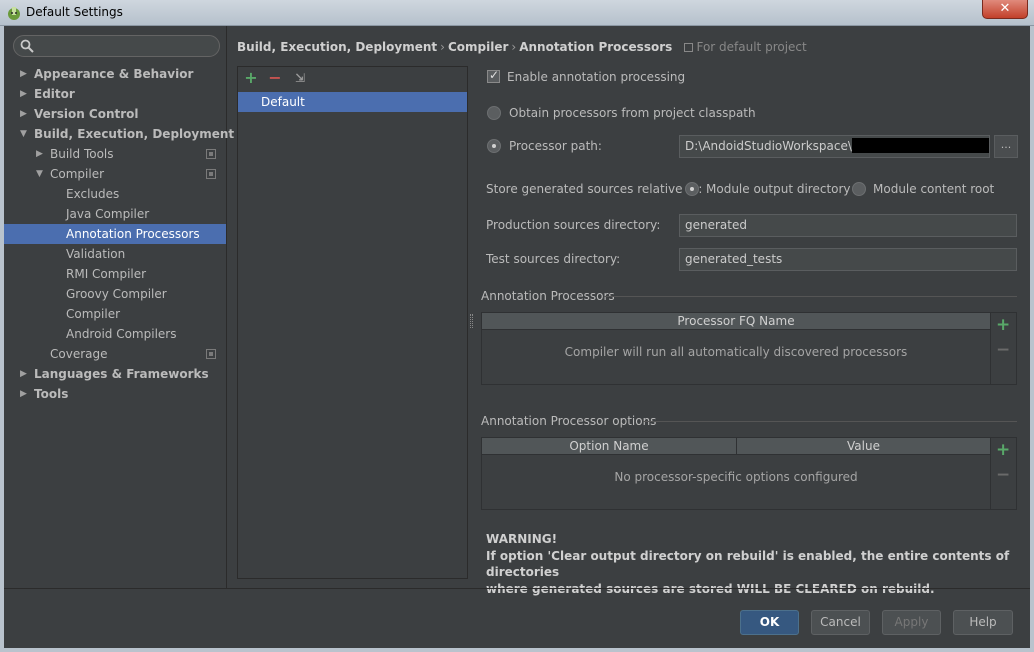  I want to click on search-icon, so click(27, 46).